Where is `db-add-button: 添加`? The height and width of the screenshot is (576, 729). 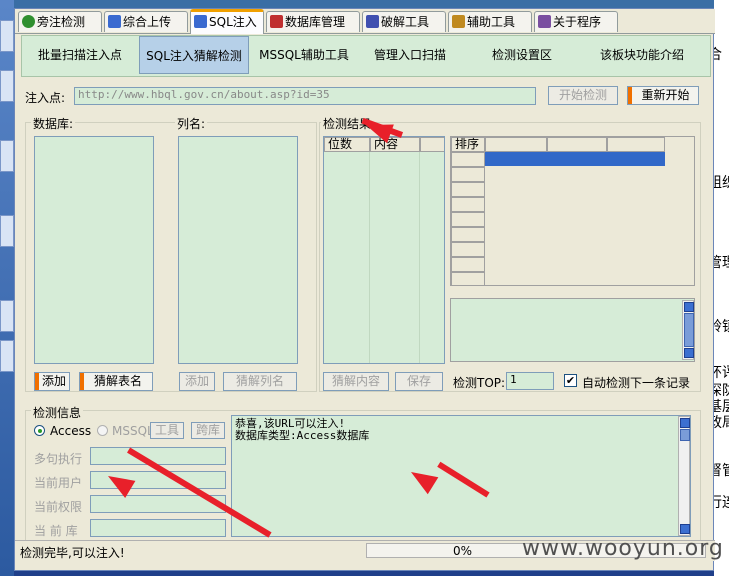 db-add-button: 添加 is located at coordinates (52, 381).